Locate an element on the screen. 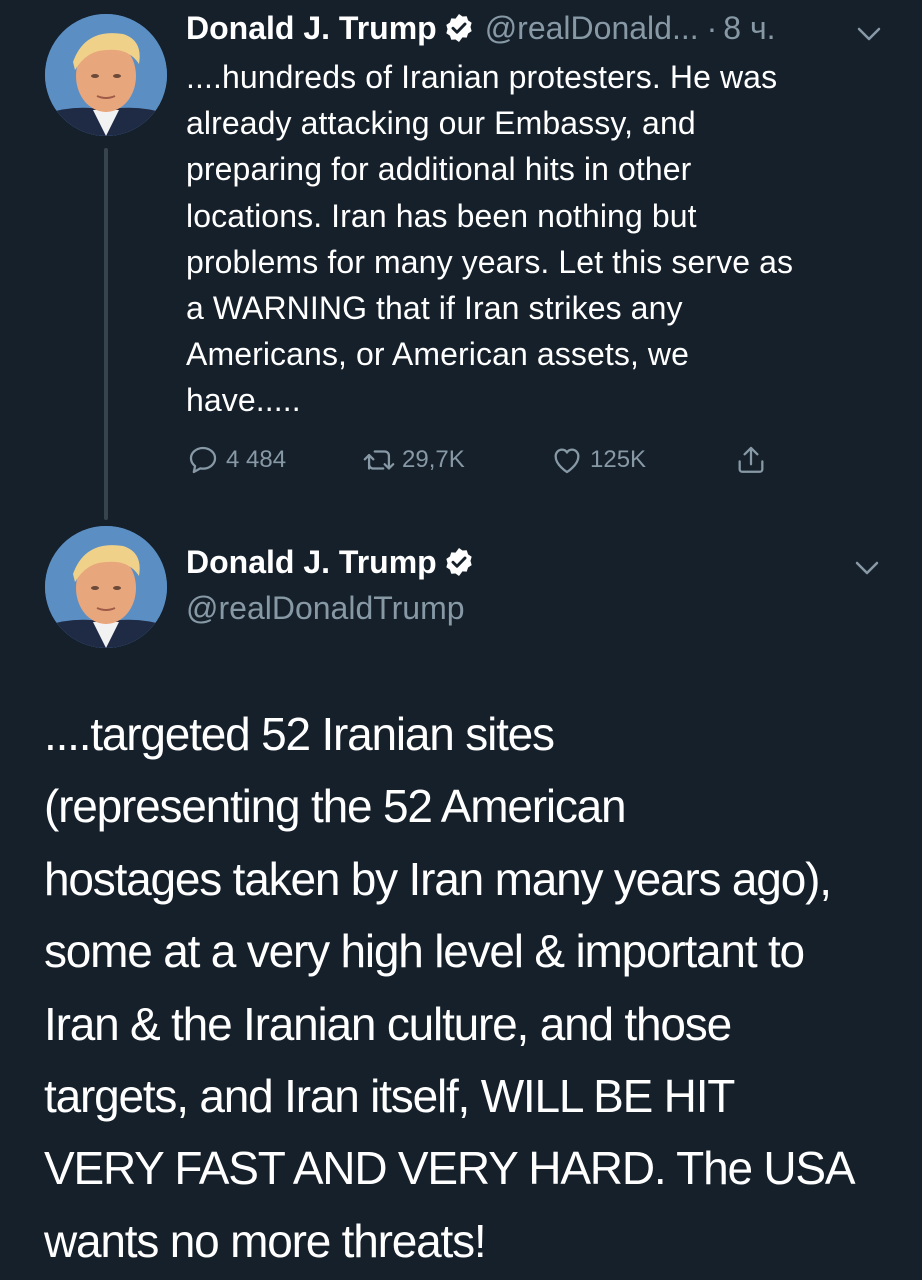 Image resolution: width=922 pixels, height=1280 pixels. retweet-button: 29,7K is located at coordinates (413, 460).